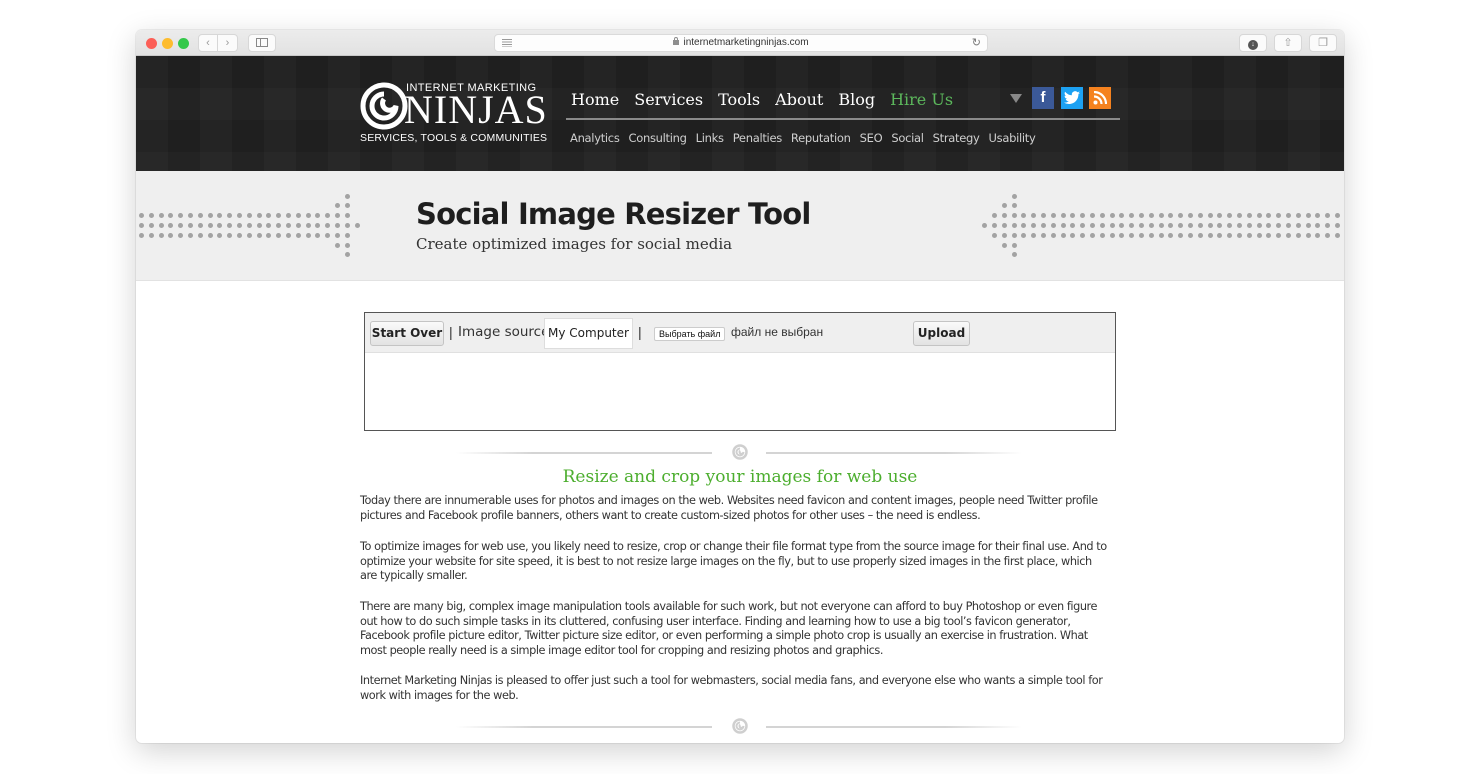 The width and height of the screenshot is (1480, 774). I want to click on minimize-window-button, so click(167, 43).